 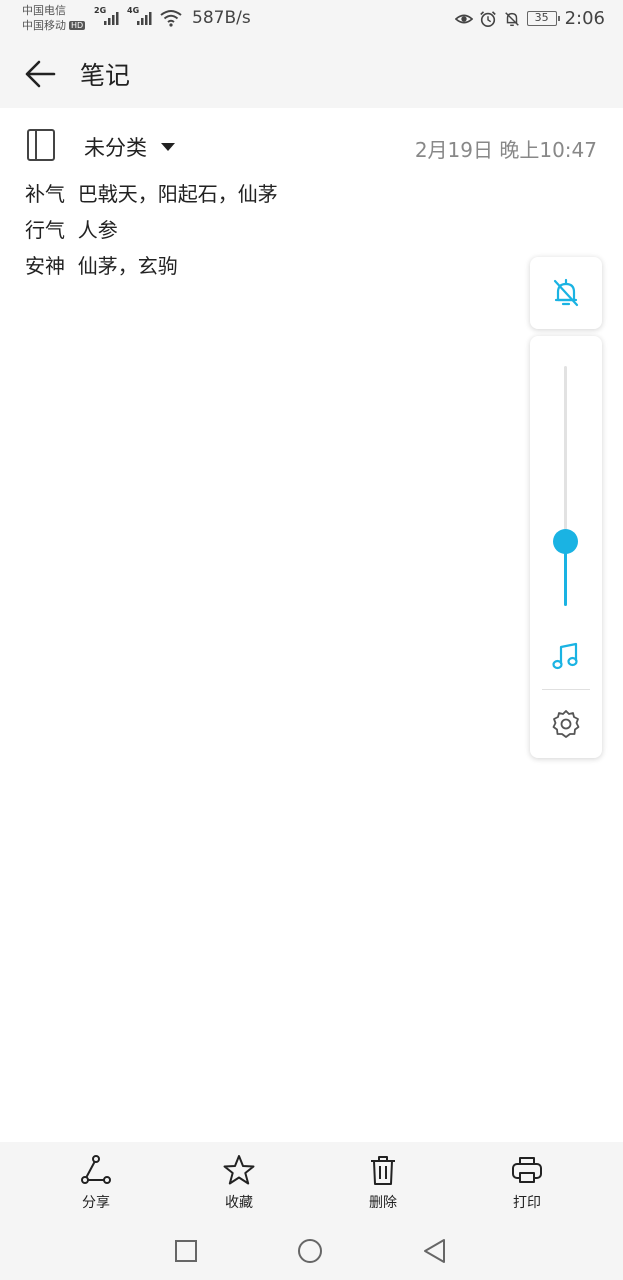 I want to click on delete-button: 删除, so click(x=383, y=1183).